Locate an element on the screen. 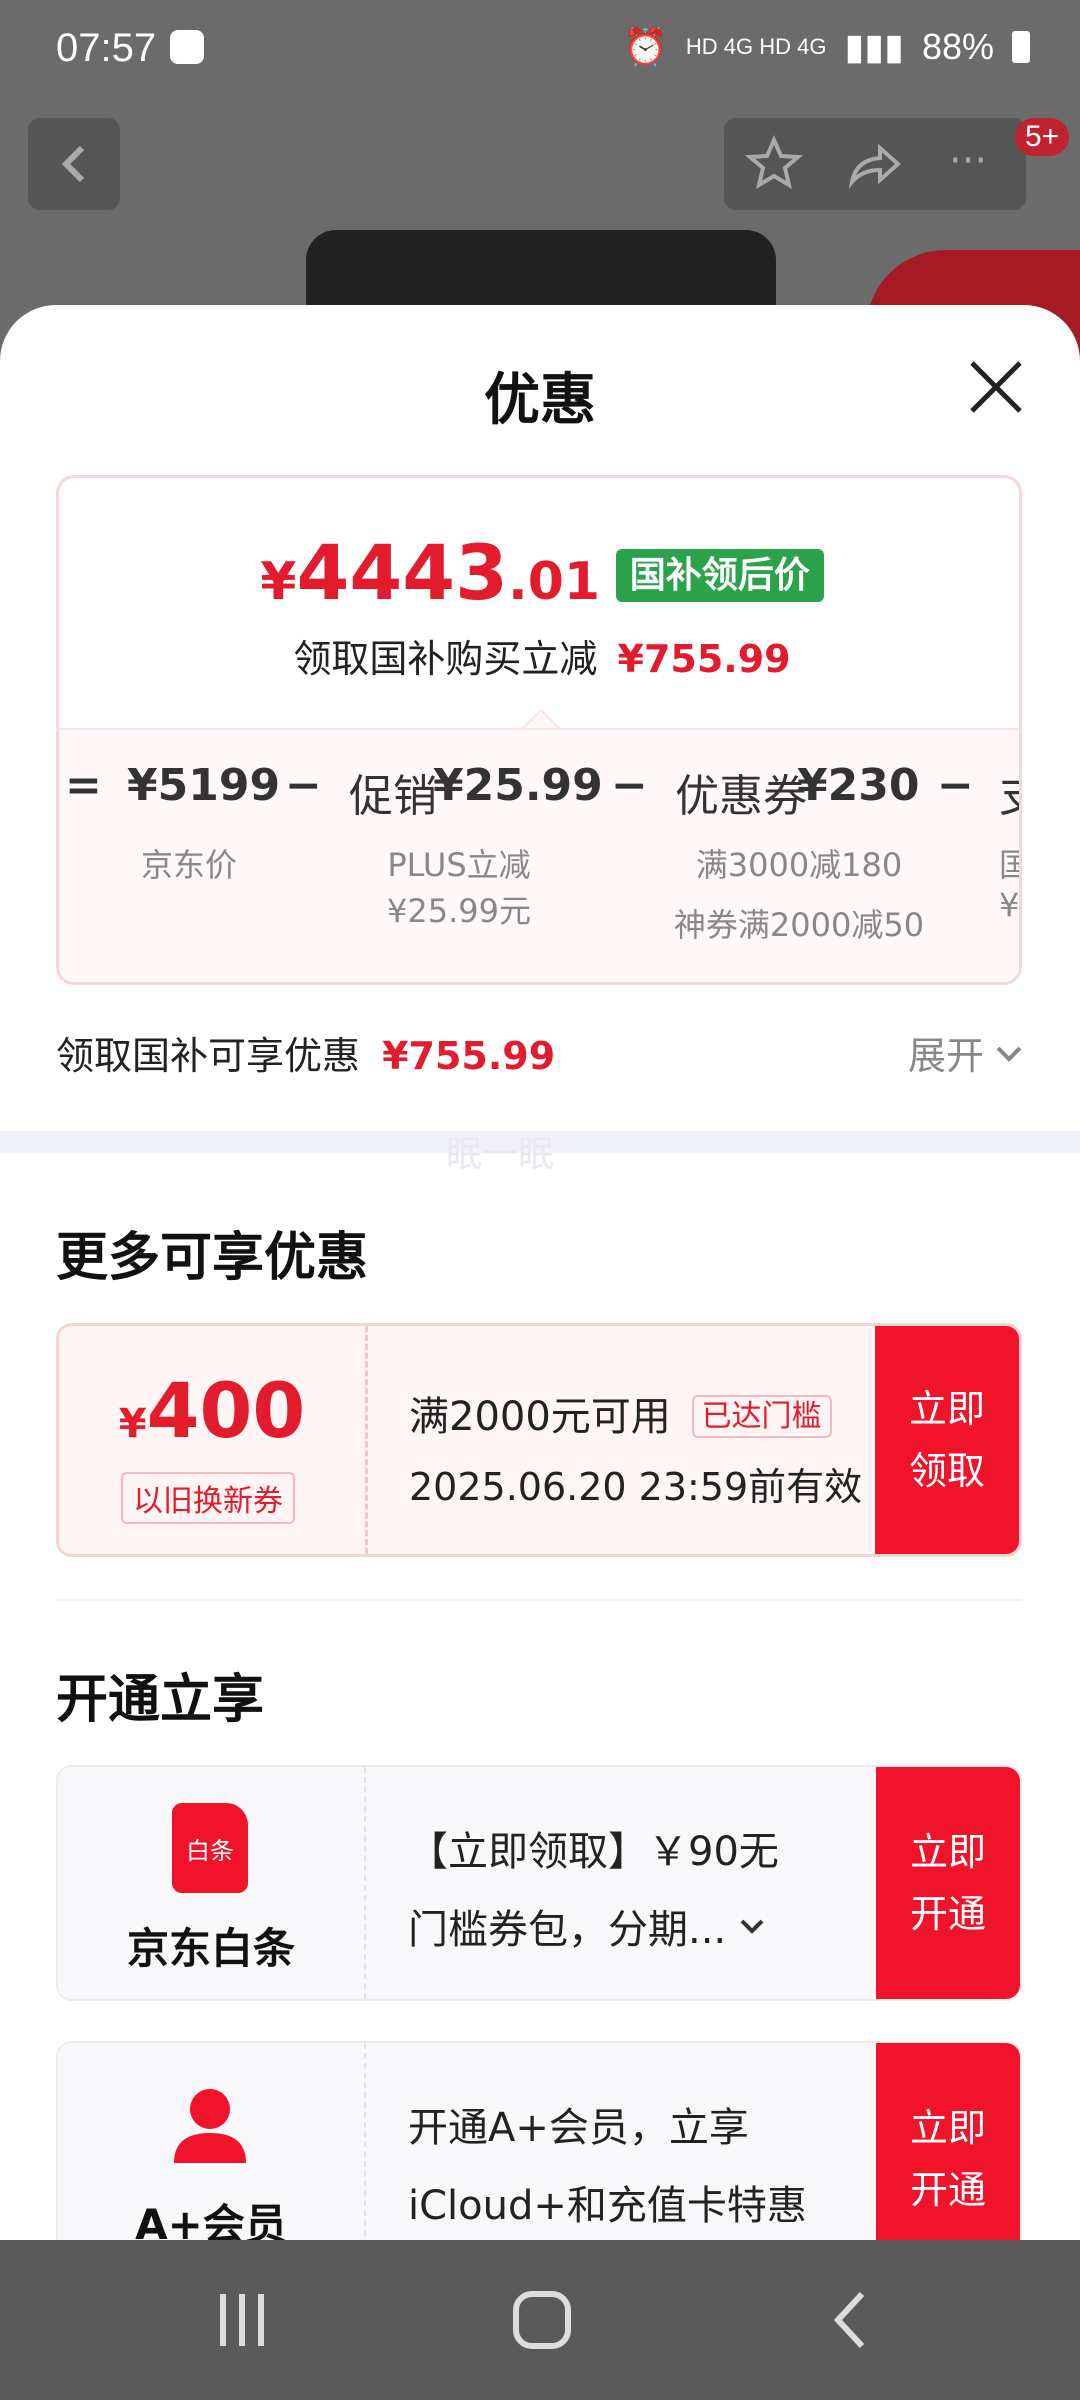 This screenshot has width=1080, height=2400. coupon-condition-1: 满3000减180 is located at coordinates (799, 865).